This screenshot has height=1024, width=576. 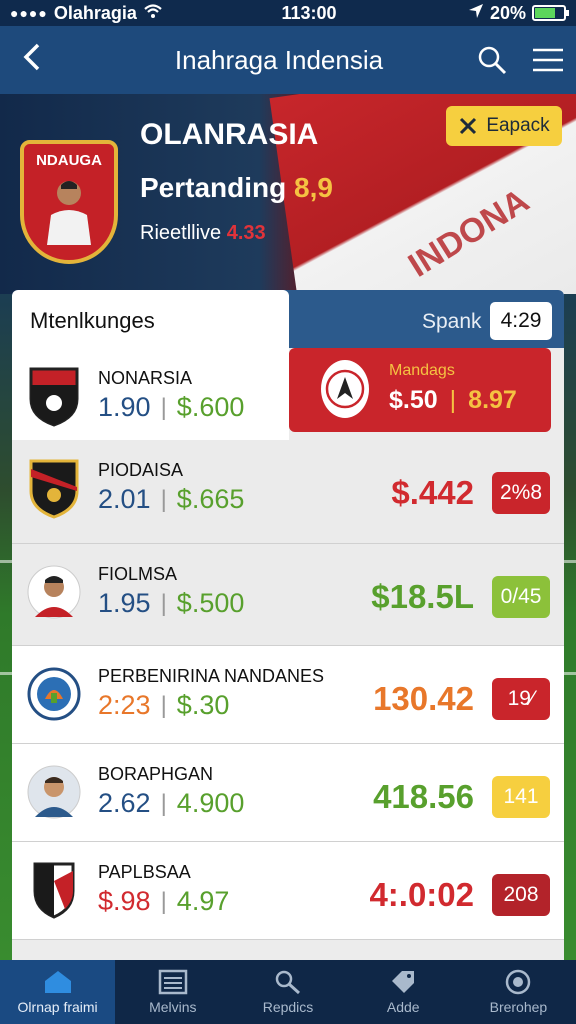 What do you see at coordinates (124, 603) in the screenshot?
I see `odd-value: 1.95` at bounding box center [124, 603].